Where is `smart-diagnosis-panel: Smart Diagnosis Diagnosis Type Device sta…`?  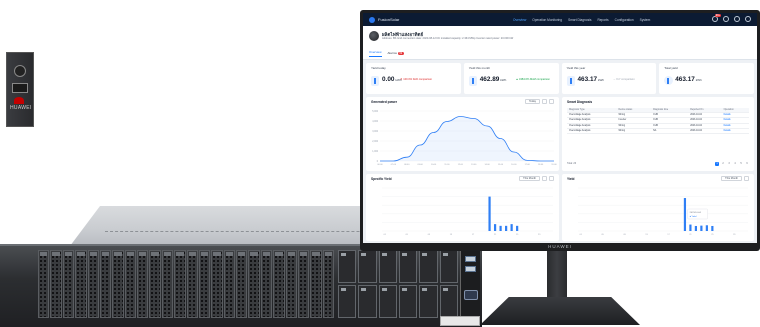
smart-diagnosis-panel: Smart Diagnosis Diagnosis Type Device sta… is located at coordinates (658, 134).